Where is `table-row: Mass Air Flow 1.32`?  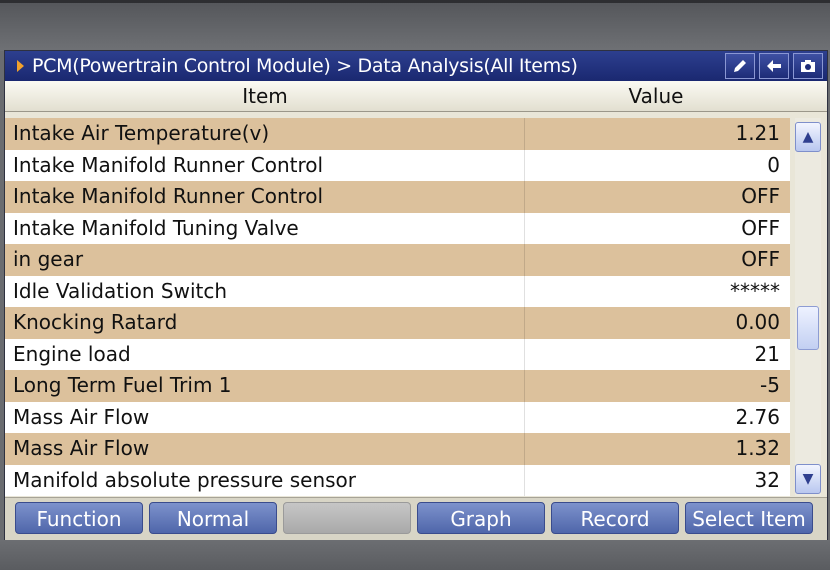 table-row: Mass Air Flow 1.32 is located at coordinates (397, 449).